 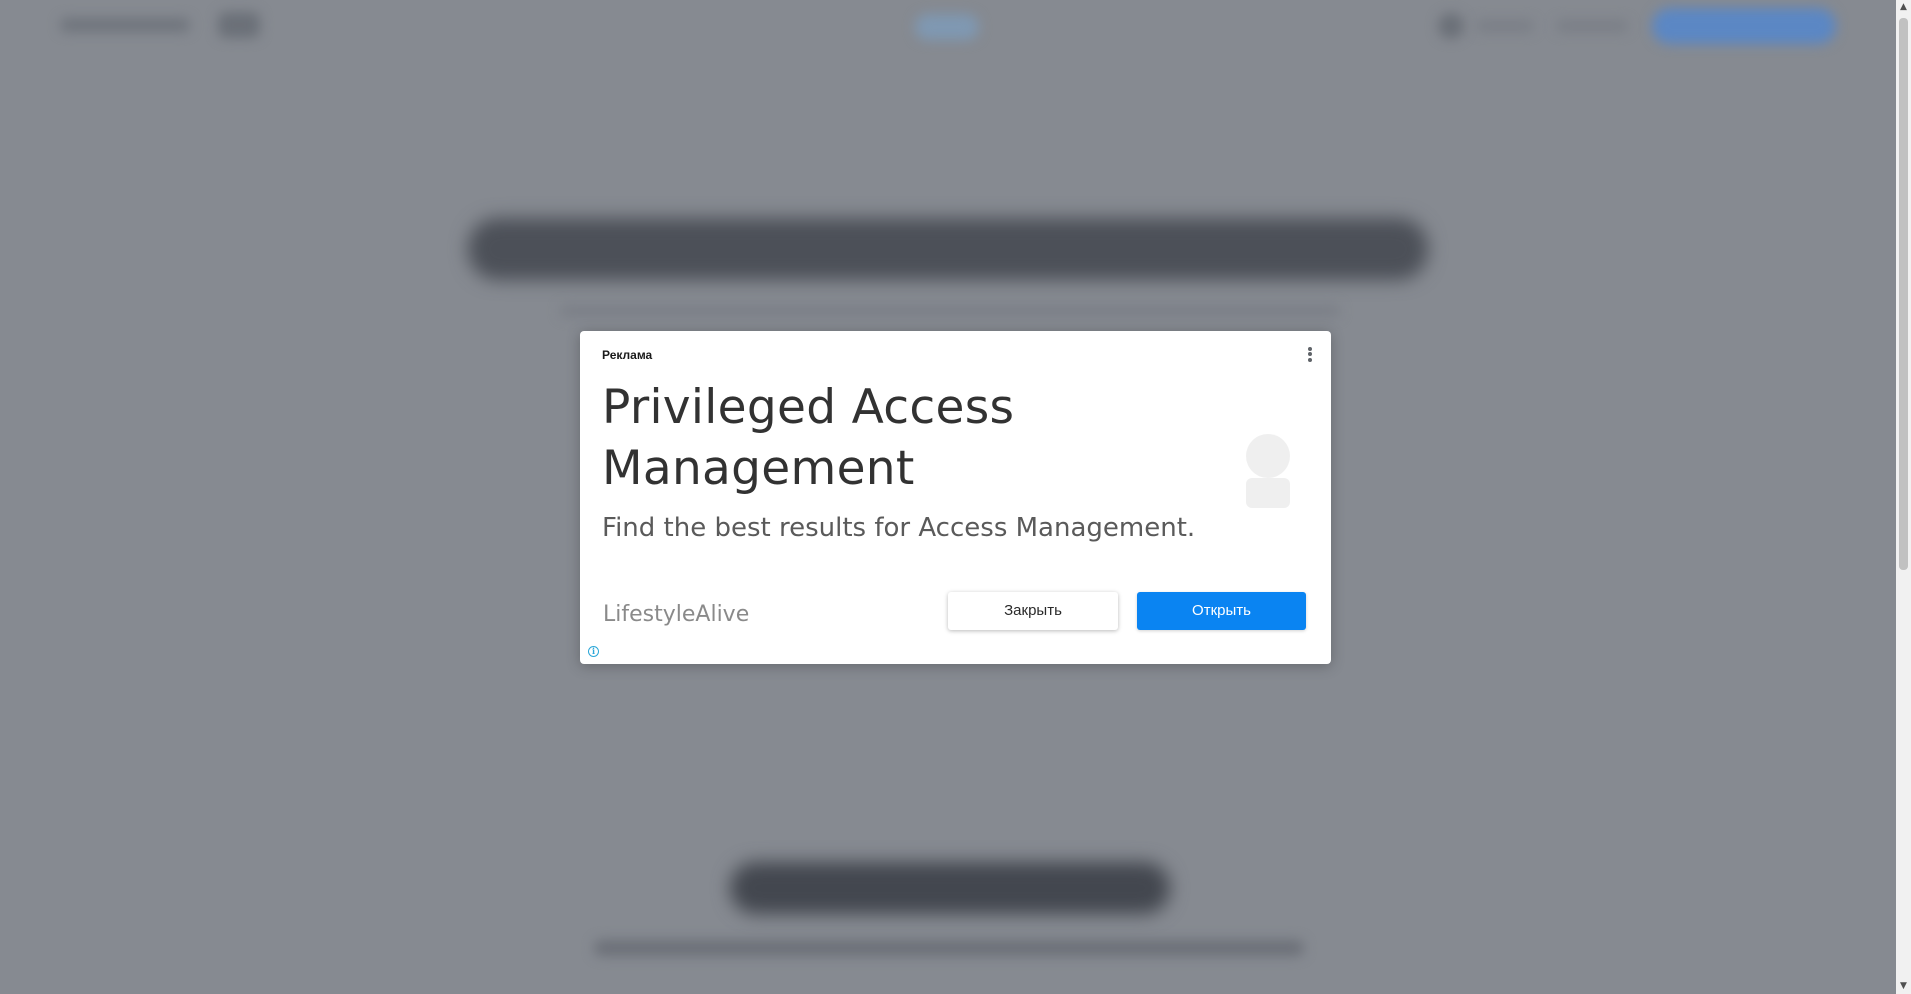 I want to click on account-icon-blurred, so click(x=1451, y=26).